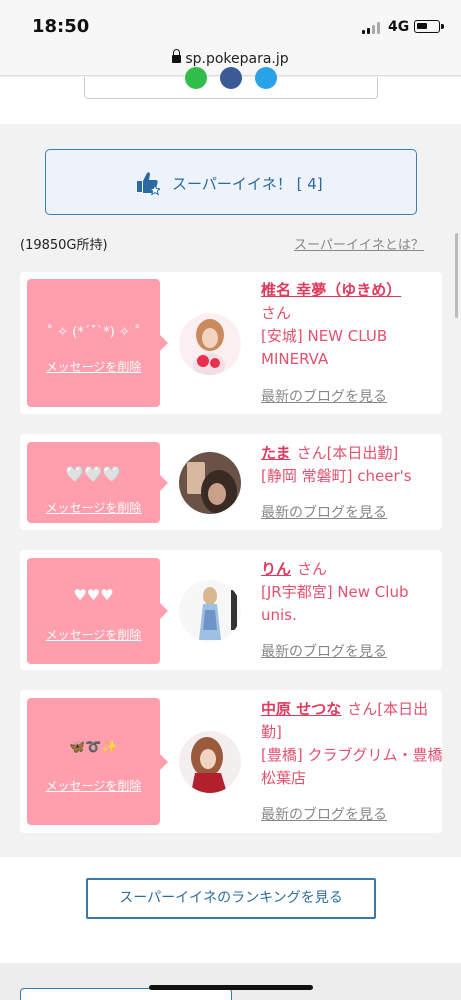 The image size is (461, 1000). I want to click on cast-info: 椎名 幸夢（ゆきめ） さん [安城] NEW CLUB MINERVA, so click(348, 325).